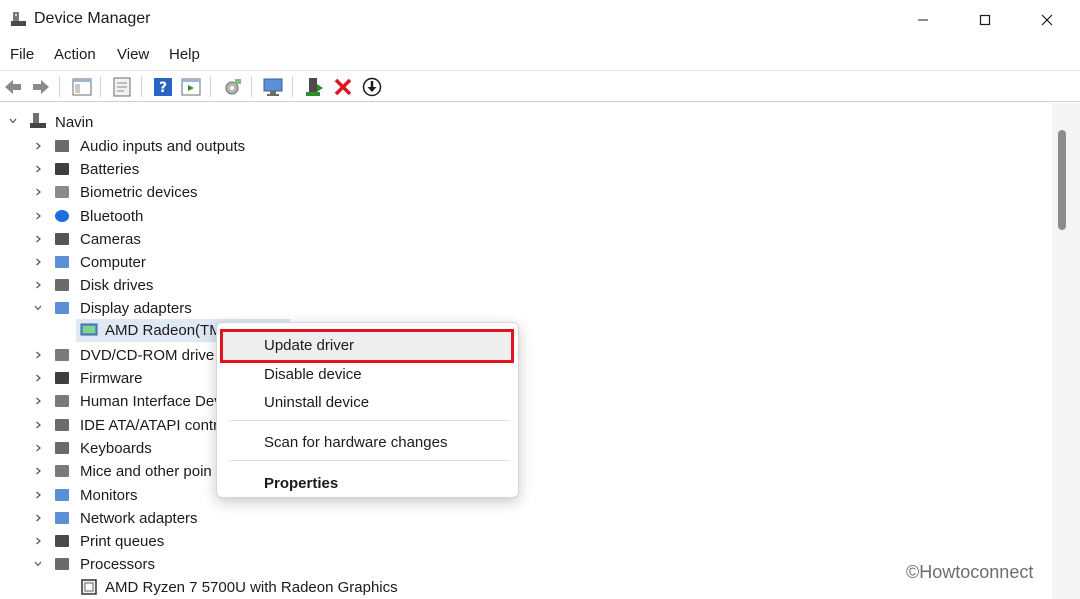 This screenshot has width=1080, height=599. Describe the element at coordinates (82, 87) in the screenshot. I see `show-hide-console-tree-icon` at that location.